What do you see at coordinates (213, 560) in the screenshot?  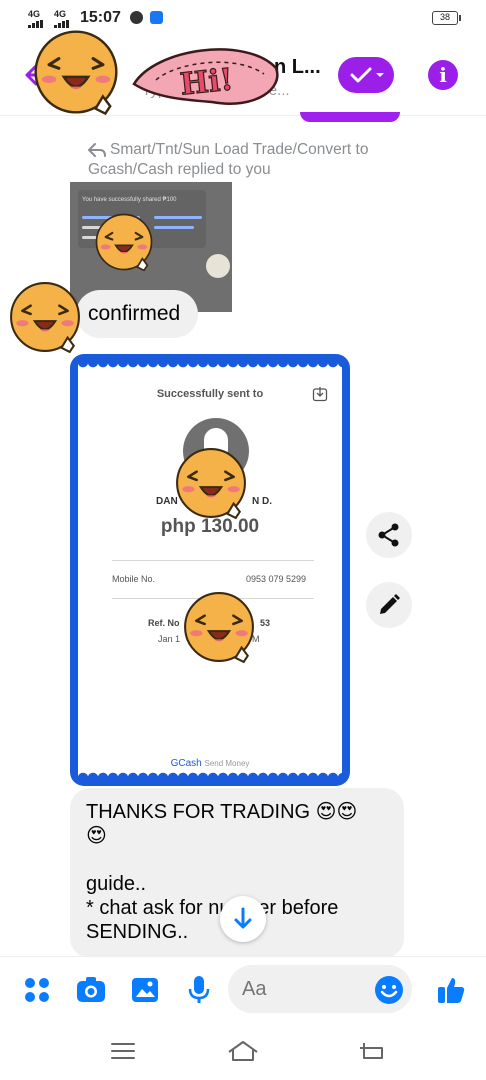 I see `receipt-divider` at bounding box center [213, 560].